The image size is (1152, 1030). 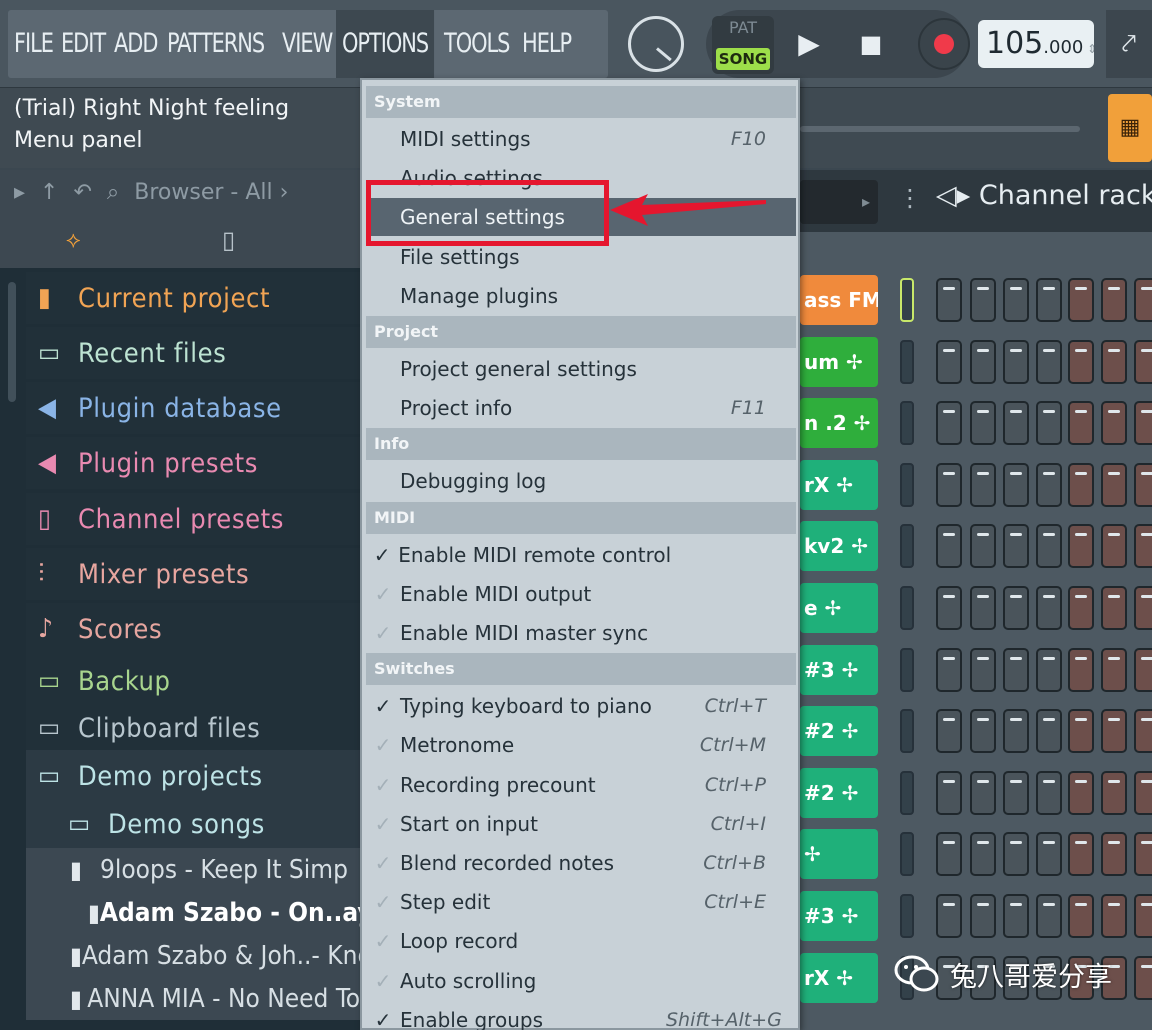 I want to click on menu-item-recording-precount: ✓ Recording precount Ctrl+P, so click(x=581, y=785).